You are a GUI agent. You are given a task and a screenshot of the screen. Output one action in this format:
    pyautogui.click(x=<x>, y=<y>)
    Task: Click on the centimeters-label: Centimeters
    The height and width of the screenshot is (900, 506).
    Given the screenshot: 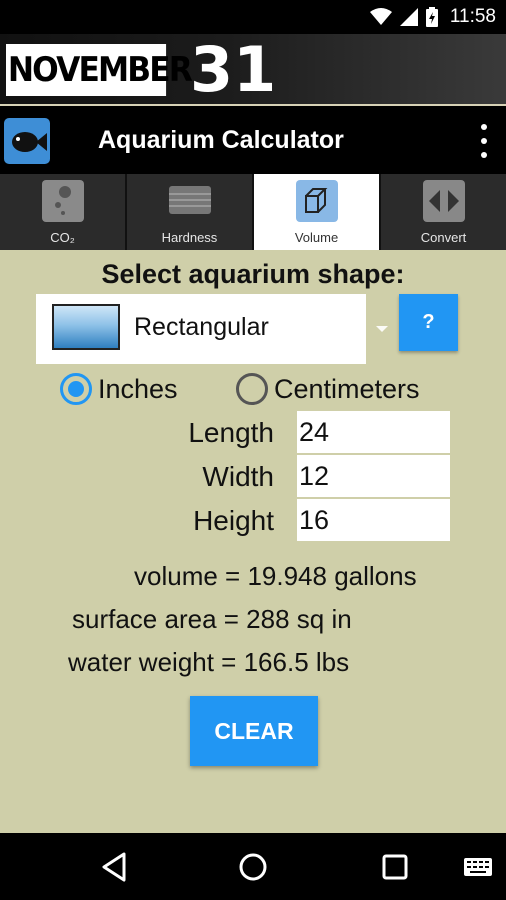 What is the action you would take?
    pyautogui.click(x=347, y=388)
    